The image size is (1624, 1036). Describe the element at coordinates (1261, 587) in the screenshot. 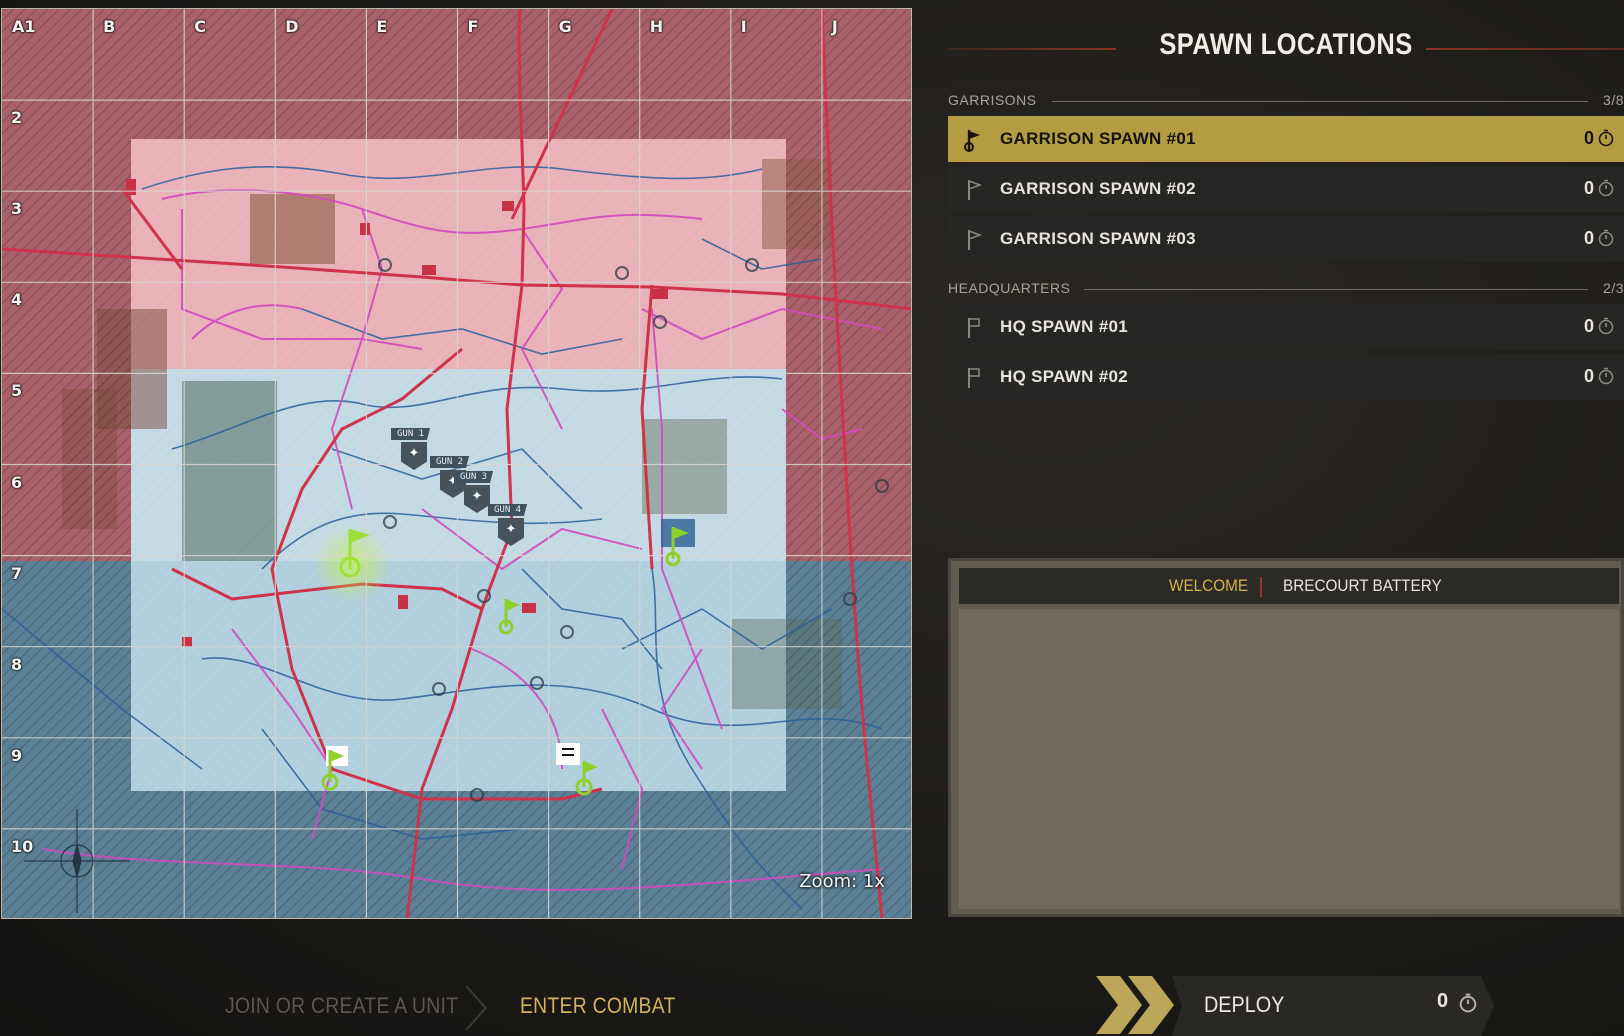

I see `tab-separator` at that location.